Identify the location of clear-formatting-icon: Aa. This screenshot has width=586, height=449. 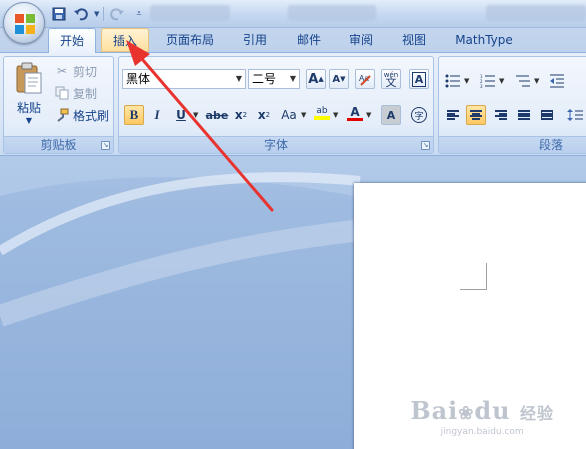
(365, 80).